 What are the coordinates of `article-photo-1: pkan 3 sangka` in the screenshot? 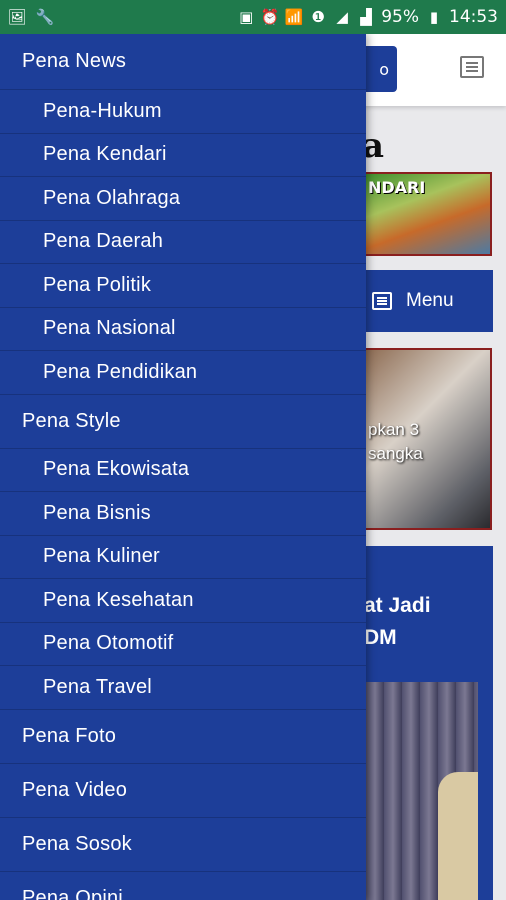 It's located at (427, 439).